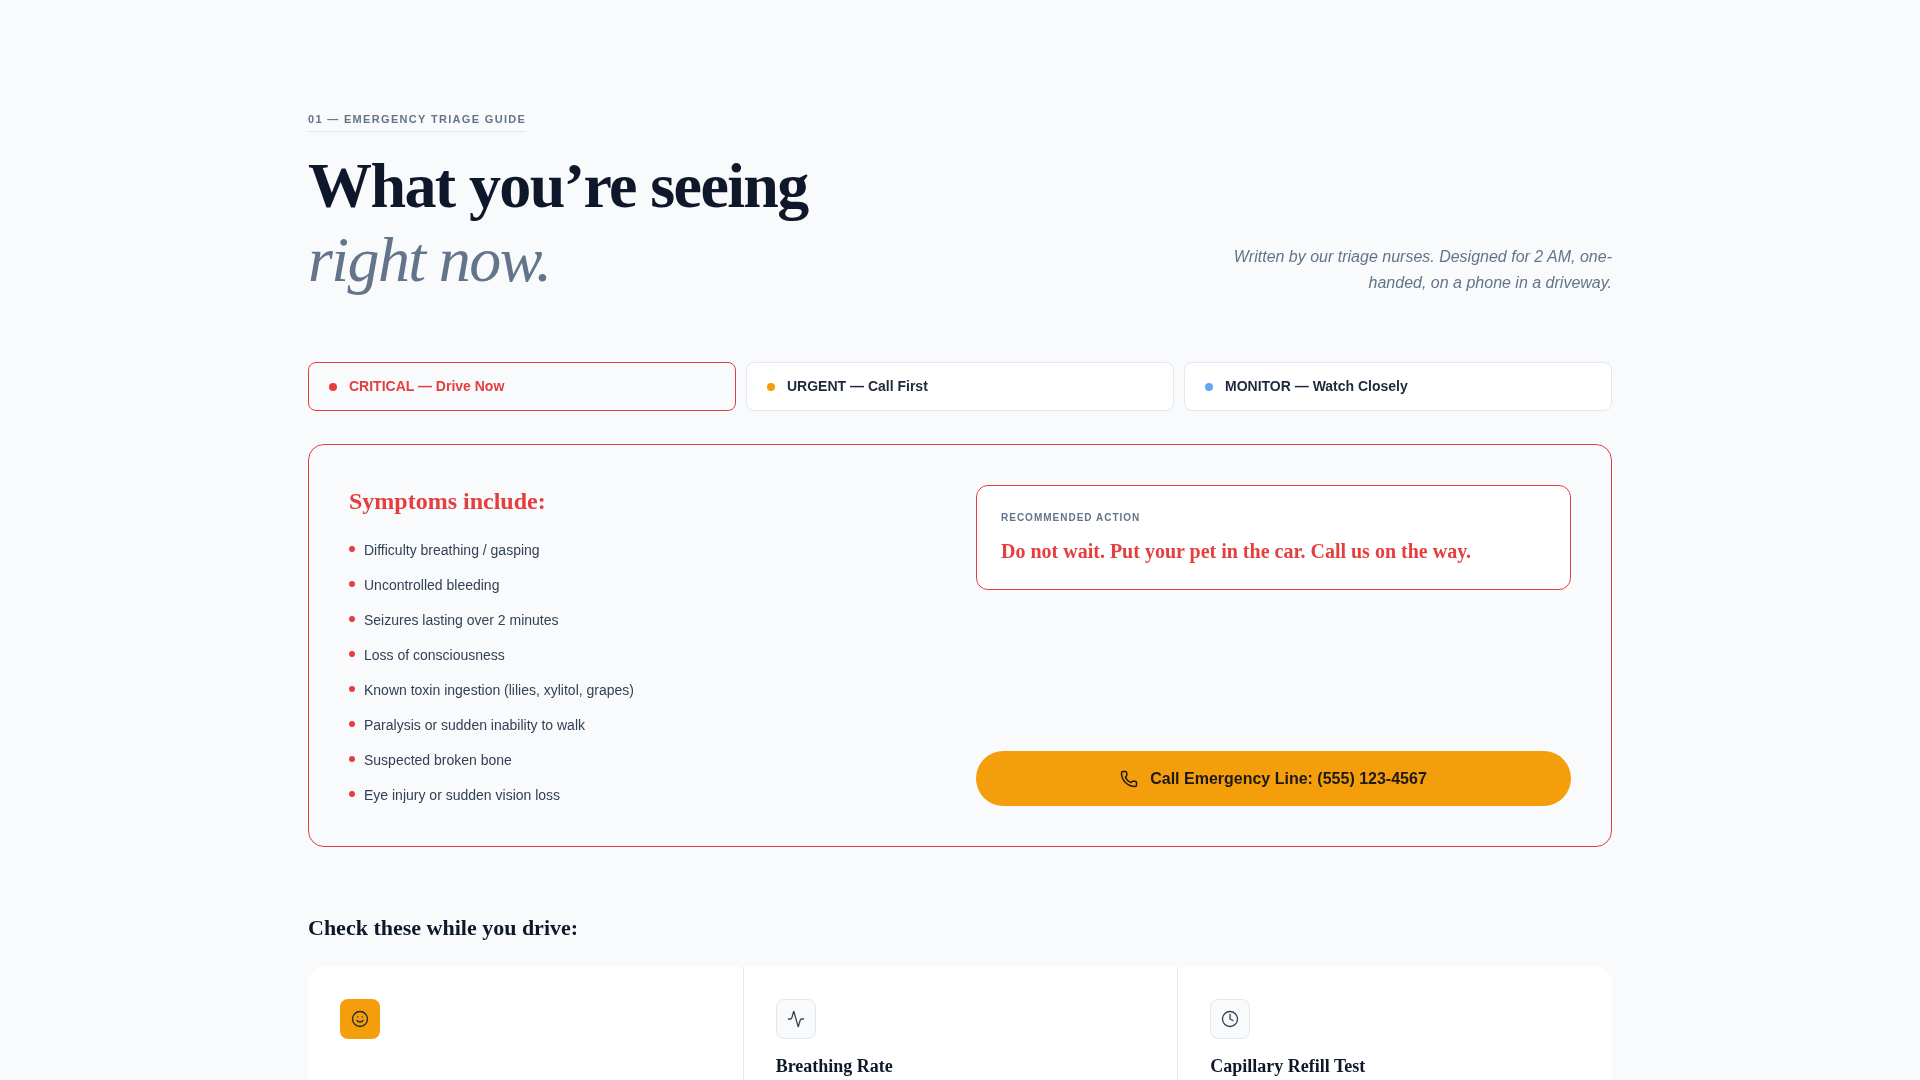 This screenshot has height=1080, width=1920. Describe the element at coordinates (474, 726) in the screenshot. I see `symptom-text: Paralysis or sudden inability to walk` at that location.